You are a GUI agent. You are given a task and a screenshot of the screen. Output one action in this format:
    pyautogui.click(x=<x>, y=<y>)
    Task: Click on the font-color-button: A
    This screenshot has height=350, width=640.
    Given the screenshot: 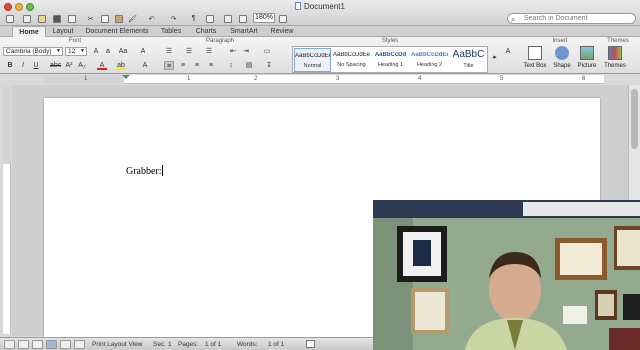 What is the action you would take?
    pyautogui.click(x=102, y=65)
    